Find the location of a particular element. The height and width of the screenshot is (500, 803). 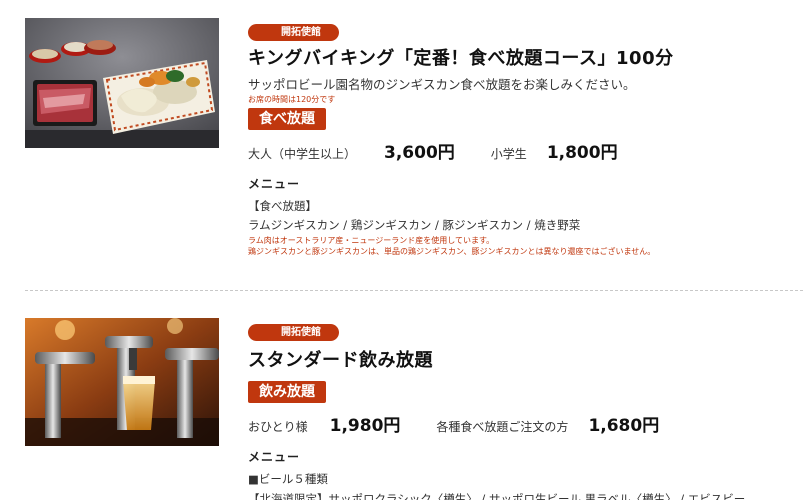

price-label-child: 小学生 is located at coordinates (508, 154).